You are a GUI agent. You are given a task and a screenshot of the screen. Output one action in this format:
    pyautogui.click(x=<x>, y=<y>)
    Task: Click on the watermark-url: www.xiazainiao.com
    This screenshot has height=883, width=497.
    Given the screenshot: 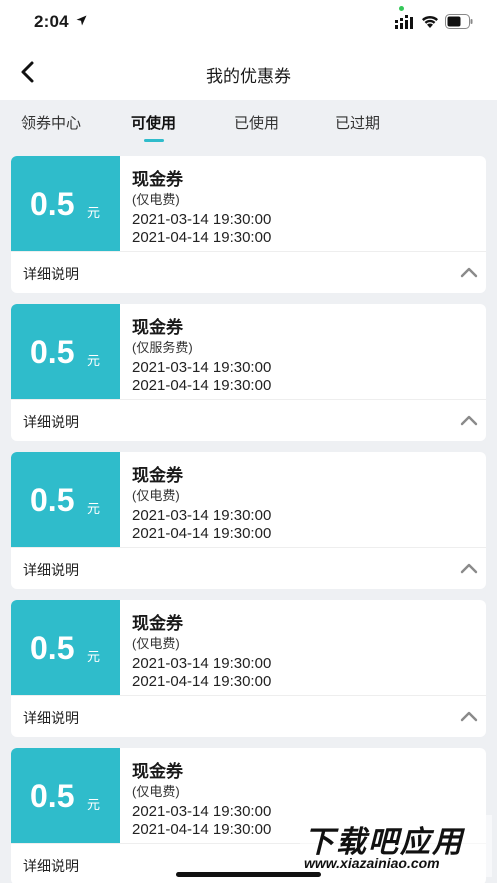 What is the action you would take?
    pyautogui.click(x=372, y=863)
    